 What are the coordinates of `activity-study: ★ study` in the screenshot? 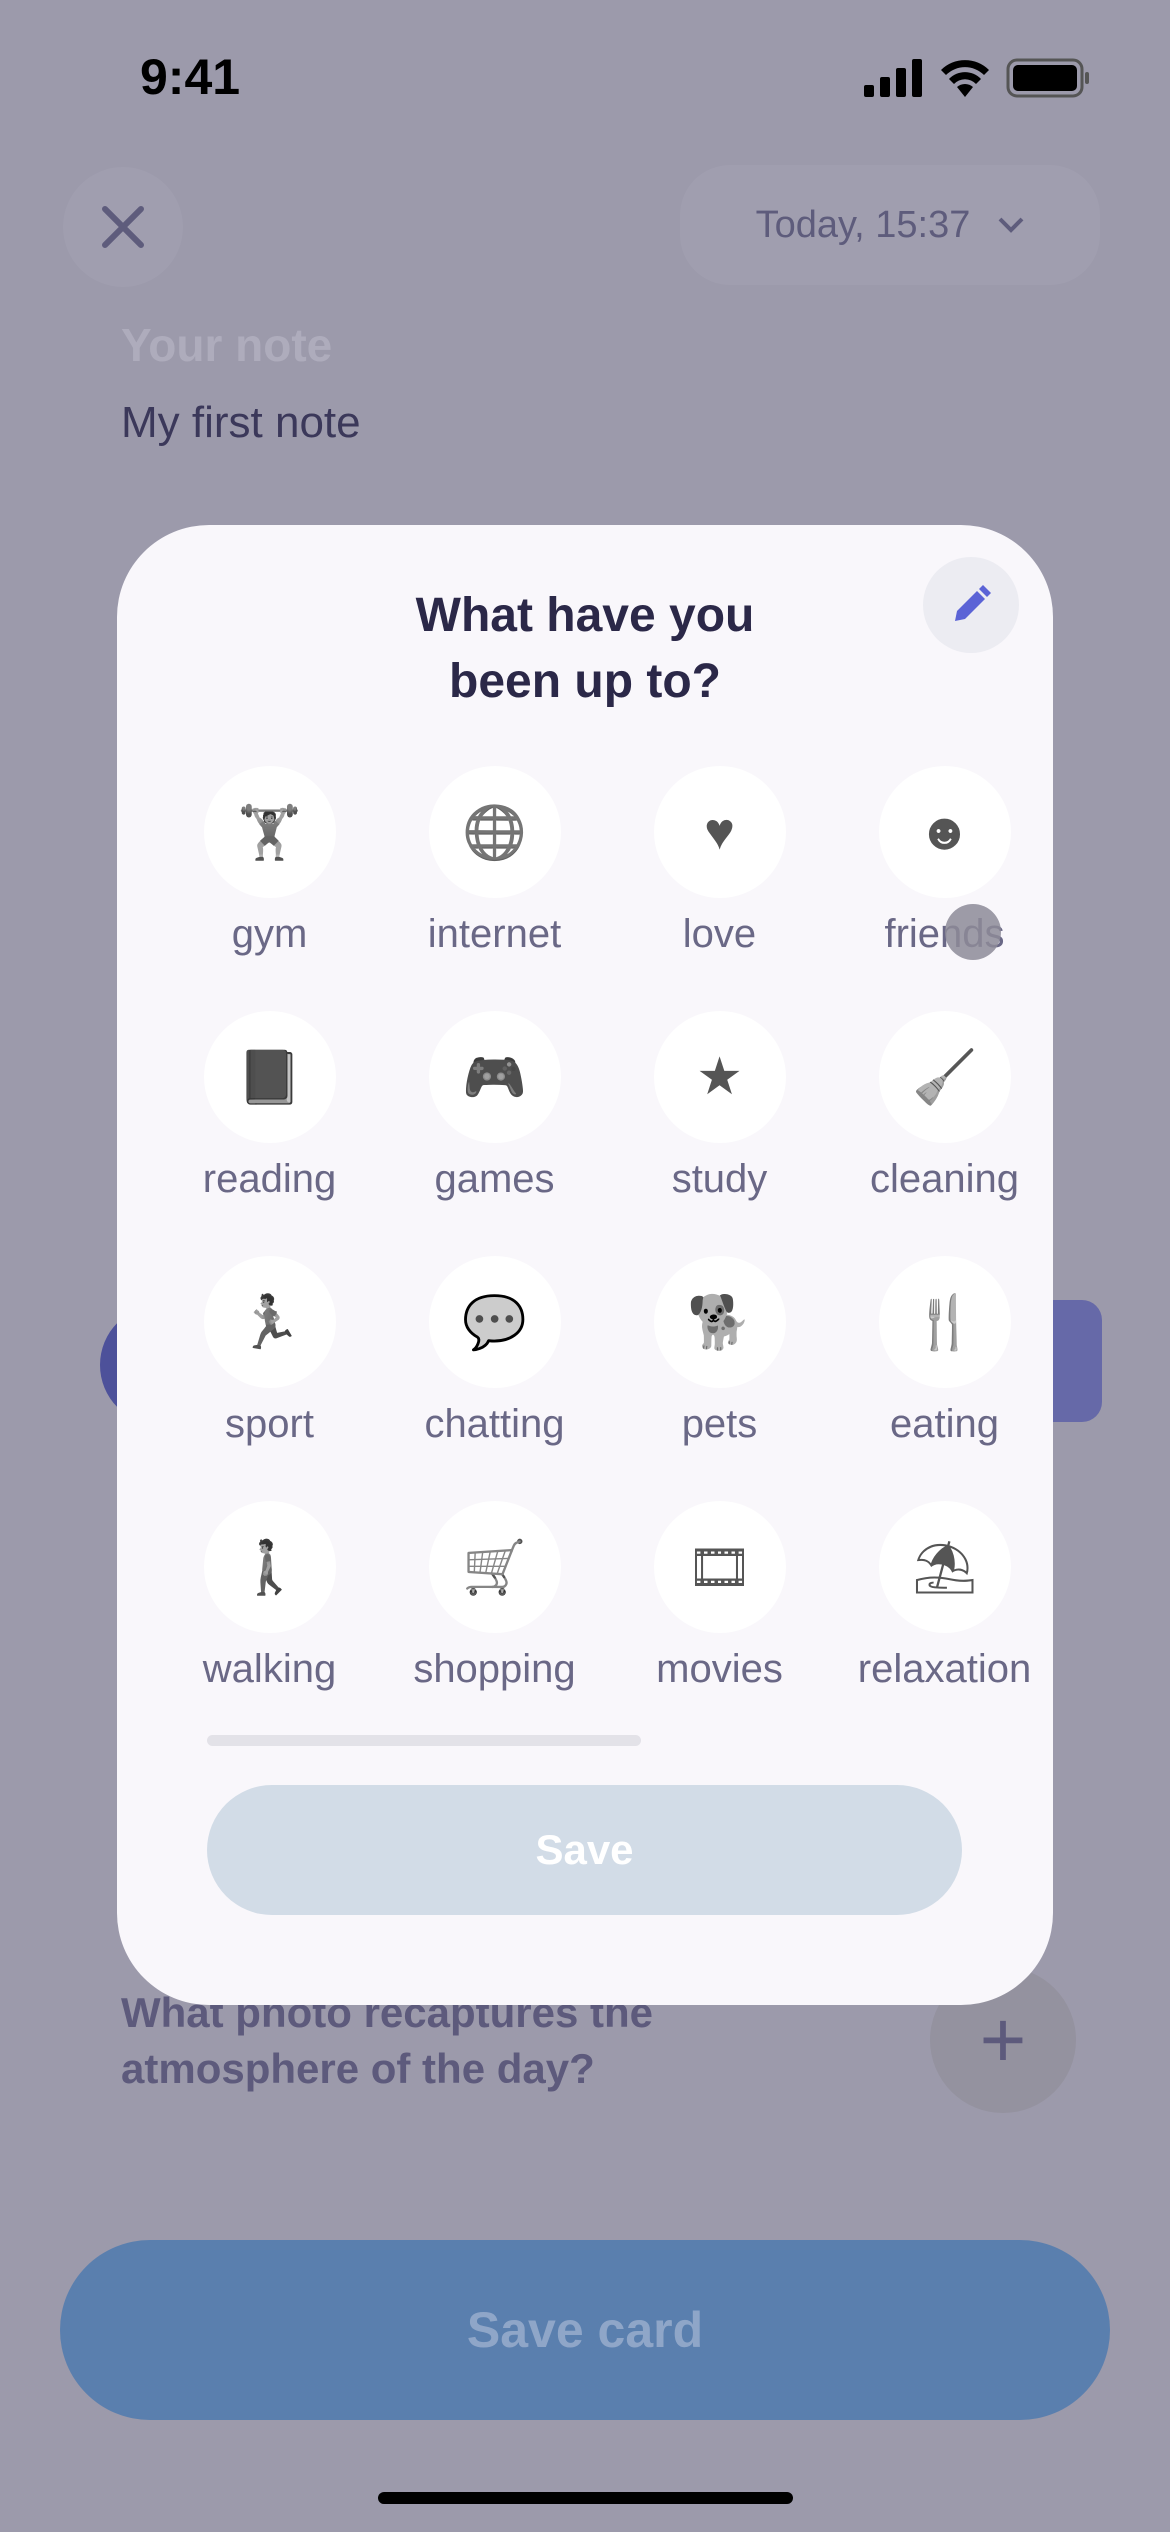 It's located at (719, 1106).